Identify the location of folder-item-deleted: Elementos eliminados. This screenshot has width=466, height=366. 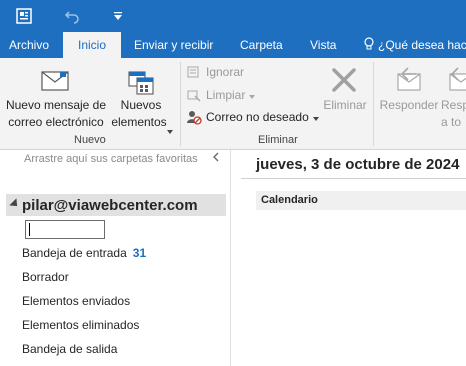
(80, 325).